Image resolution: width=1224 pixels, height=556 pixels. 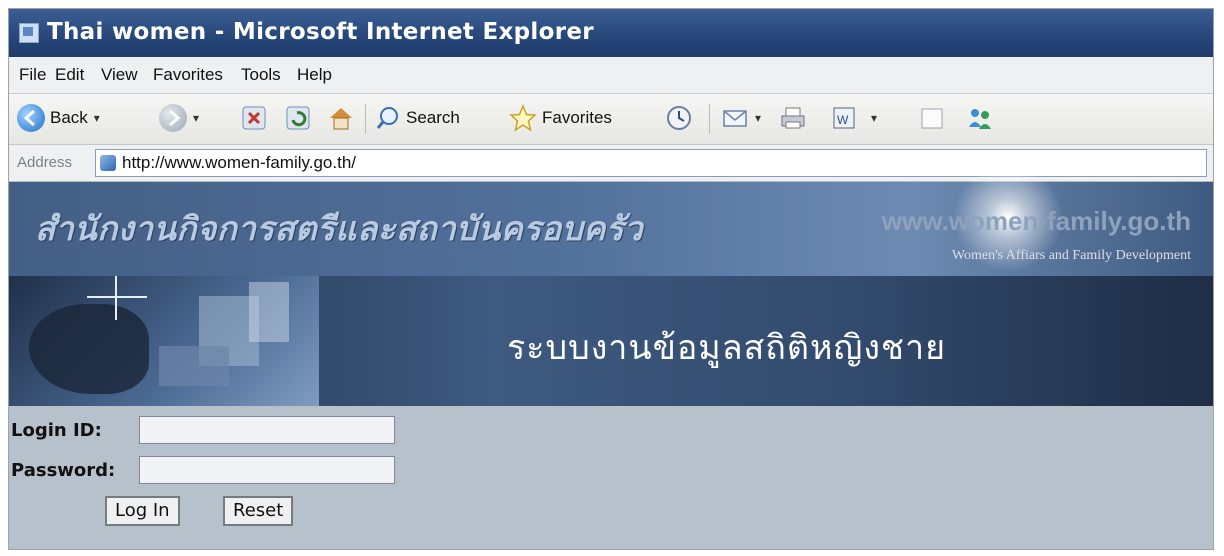 What do you see at coordinates (142, 511) in the screenshot?
I see `login-button: Log In` at bounding box center [142, 511].